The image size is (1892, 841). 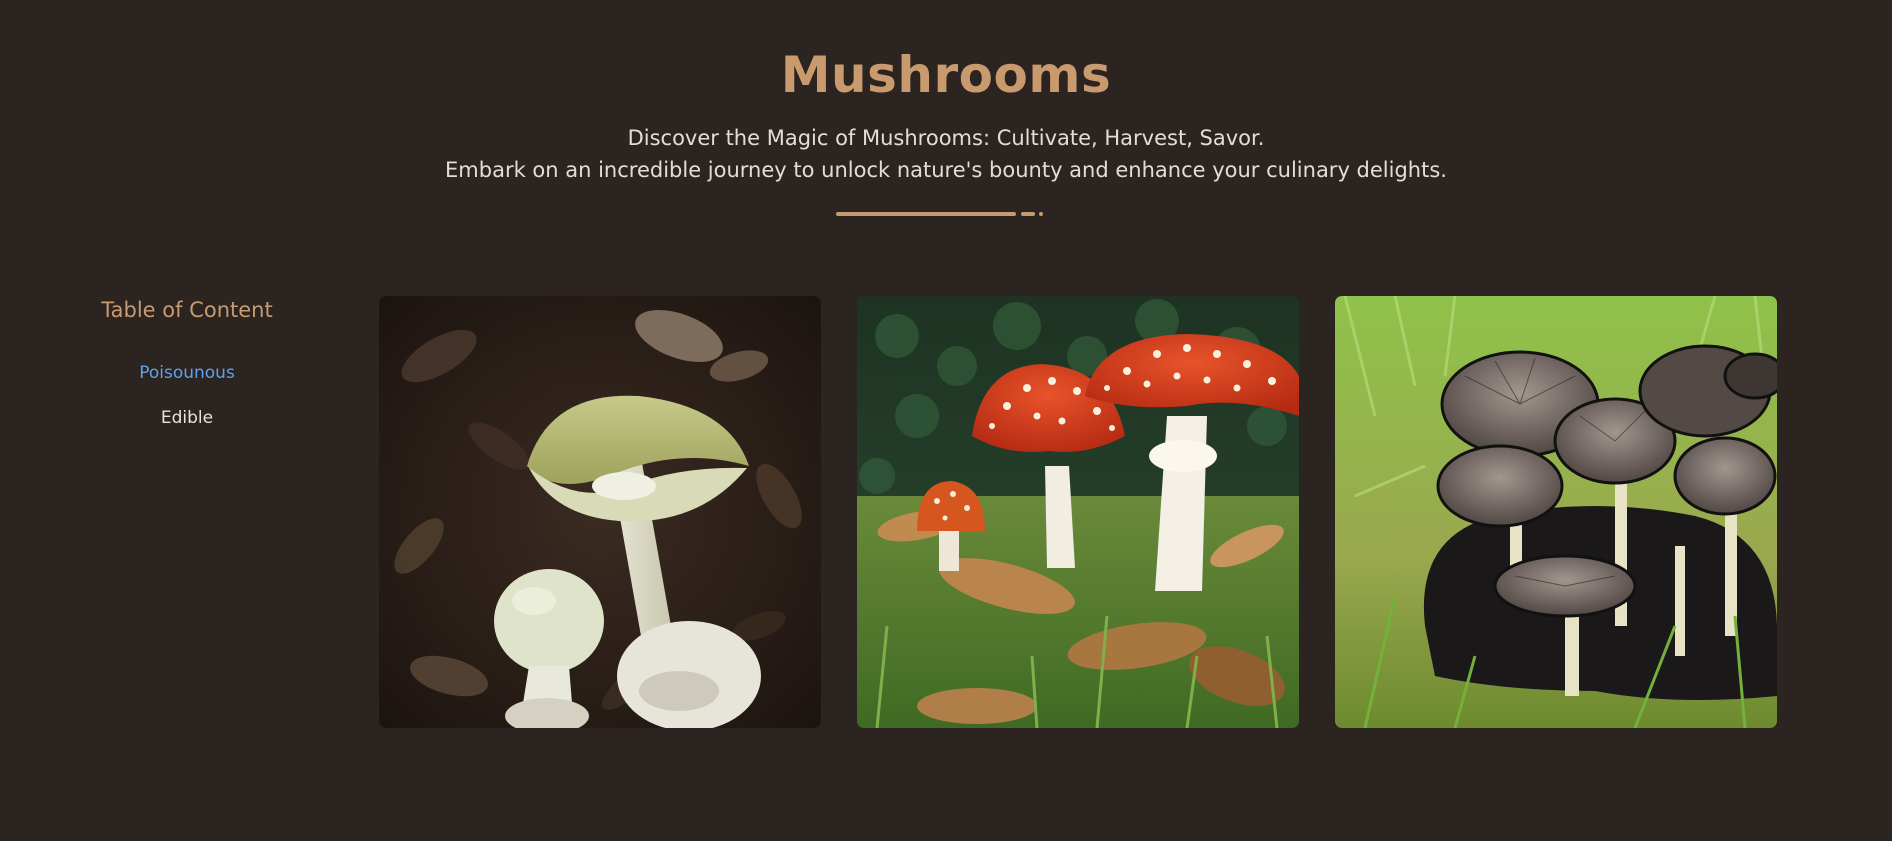 I want to click on mushroom-image-death-cap, so click(x=600, y=512).